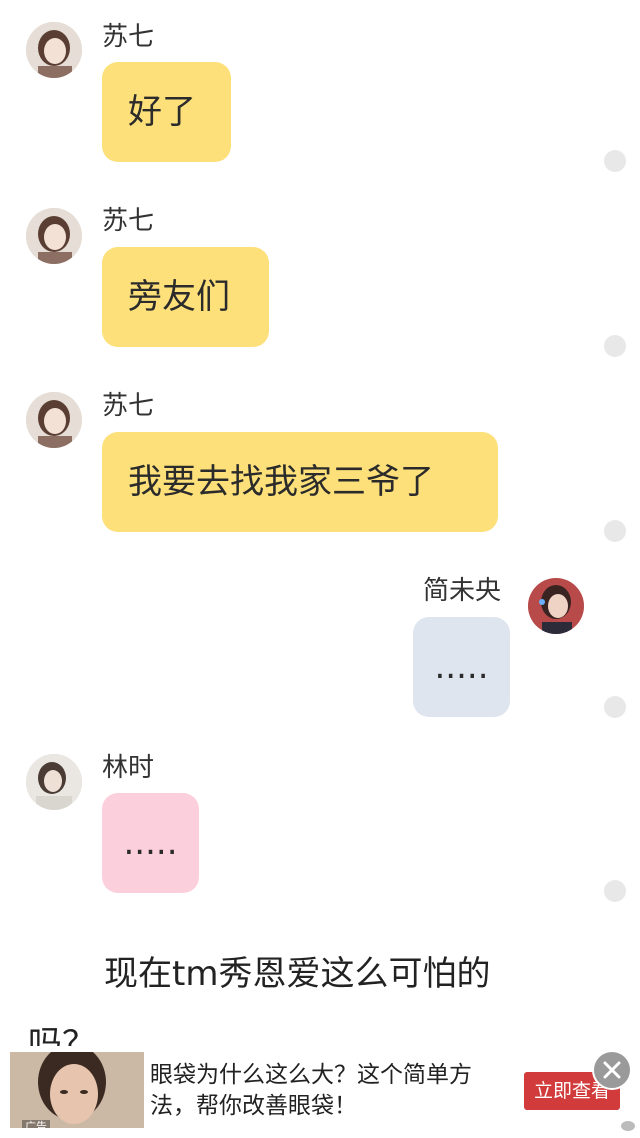 The width and height of the screenshot is (640, 1138). Describe the element at coordinates (297, 974) in the screenshot. I see `narration-text: 现在tm秀恩爱这么可怕的` at that location.